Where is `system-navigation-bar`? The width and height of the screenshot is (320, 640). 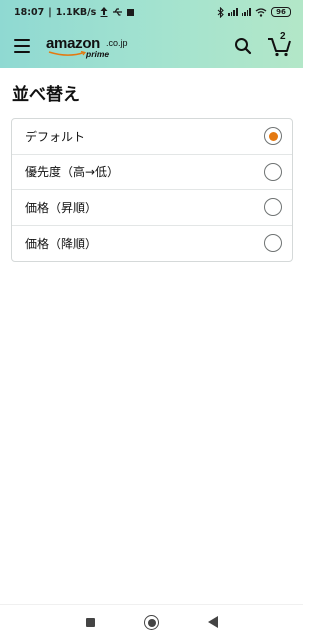
system-navigation-bar is located at coordinates (151, 622).